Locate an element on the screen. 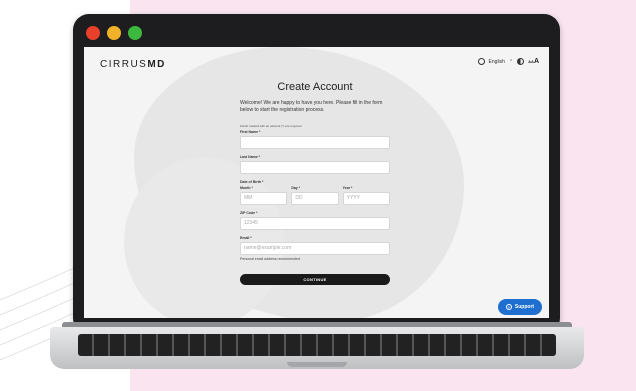  language-select: English is located at coordinates (497, 62).